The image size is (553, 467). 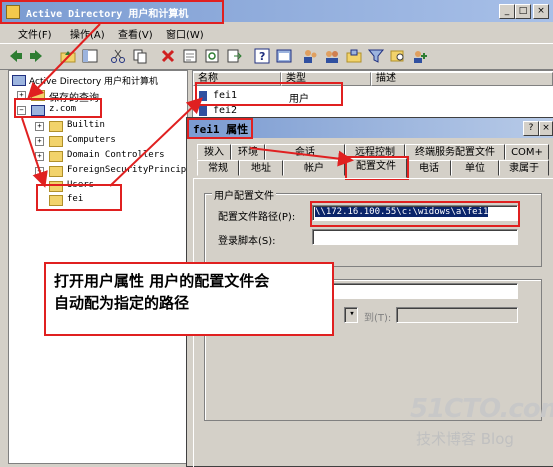 What do you see at coordinates (465, 439) in the screenshot?
I see `watermark-sub: 技术博客 Blog` at bounding box center [465, 439].